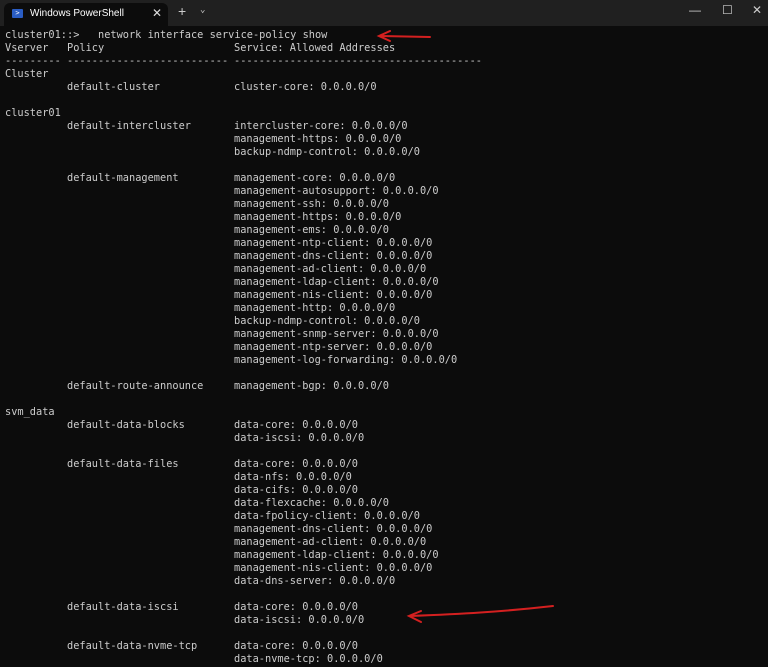 This screenshot has height=667, width=768. I want to click on tab-title: Windows PowerShell, so click(77, 13).